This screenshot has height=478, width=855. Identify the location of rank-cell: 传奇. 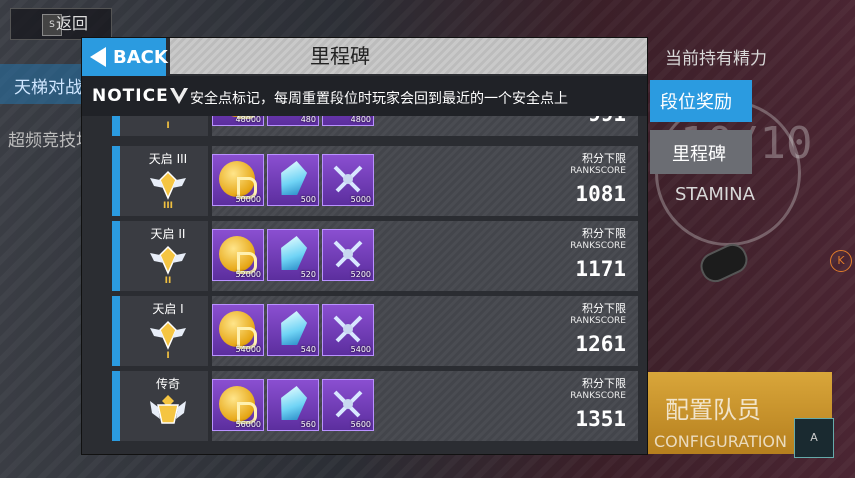
(164, 406).